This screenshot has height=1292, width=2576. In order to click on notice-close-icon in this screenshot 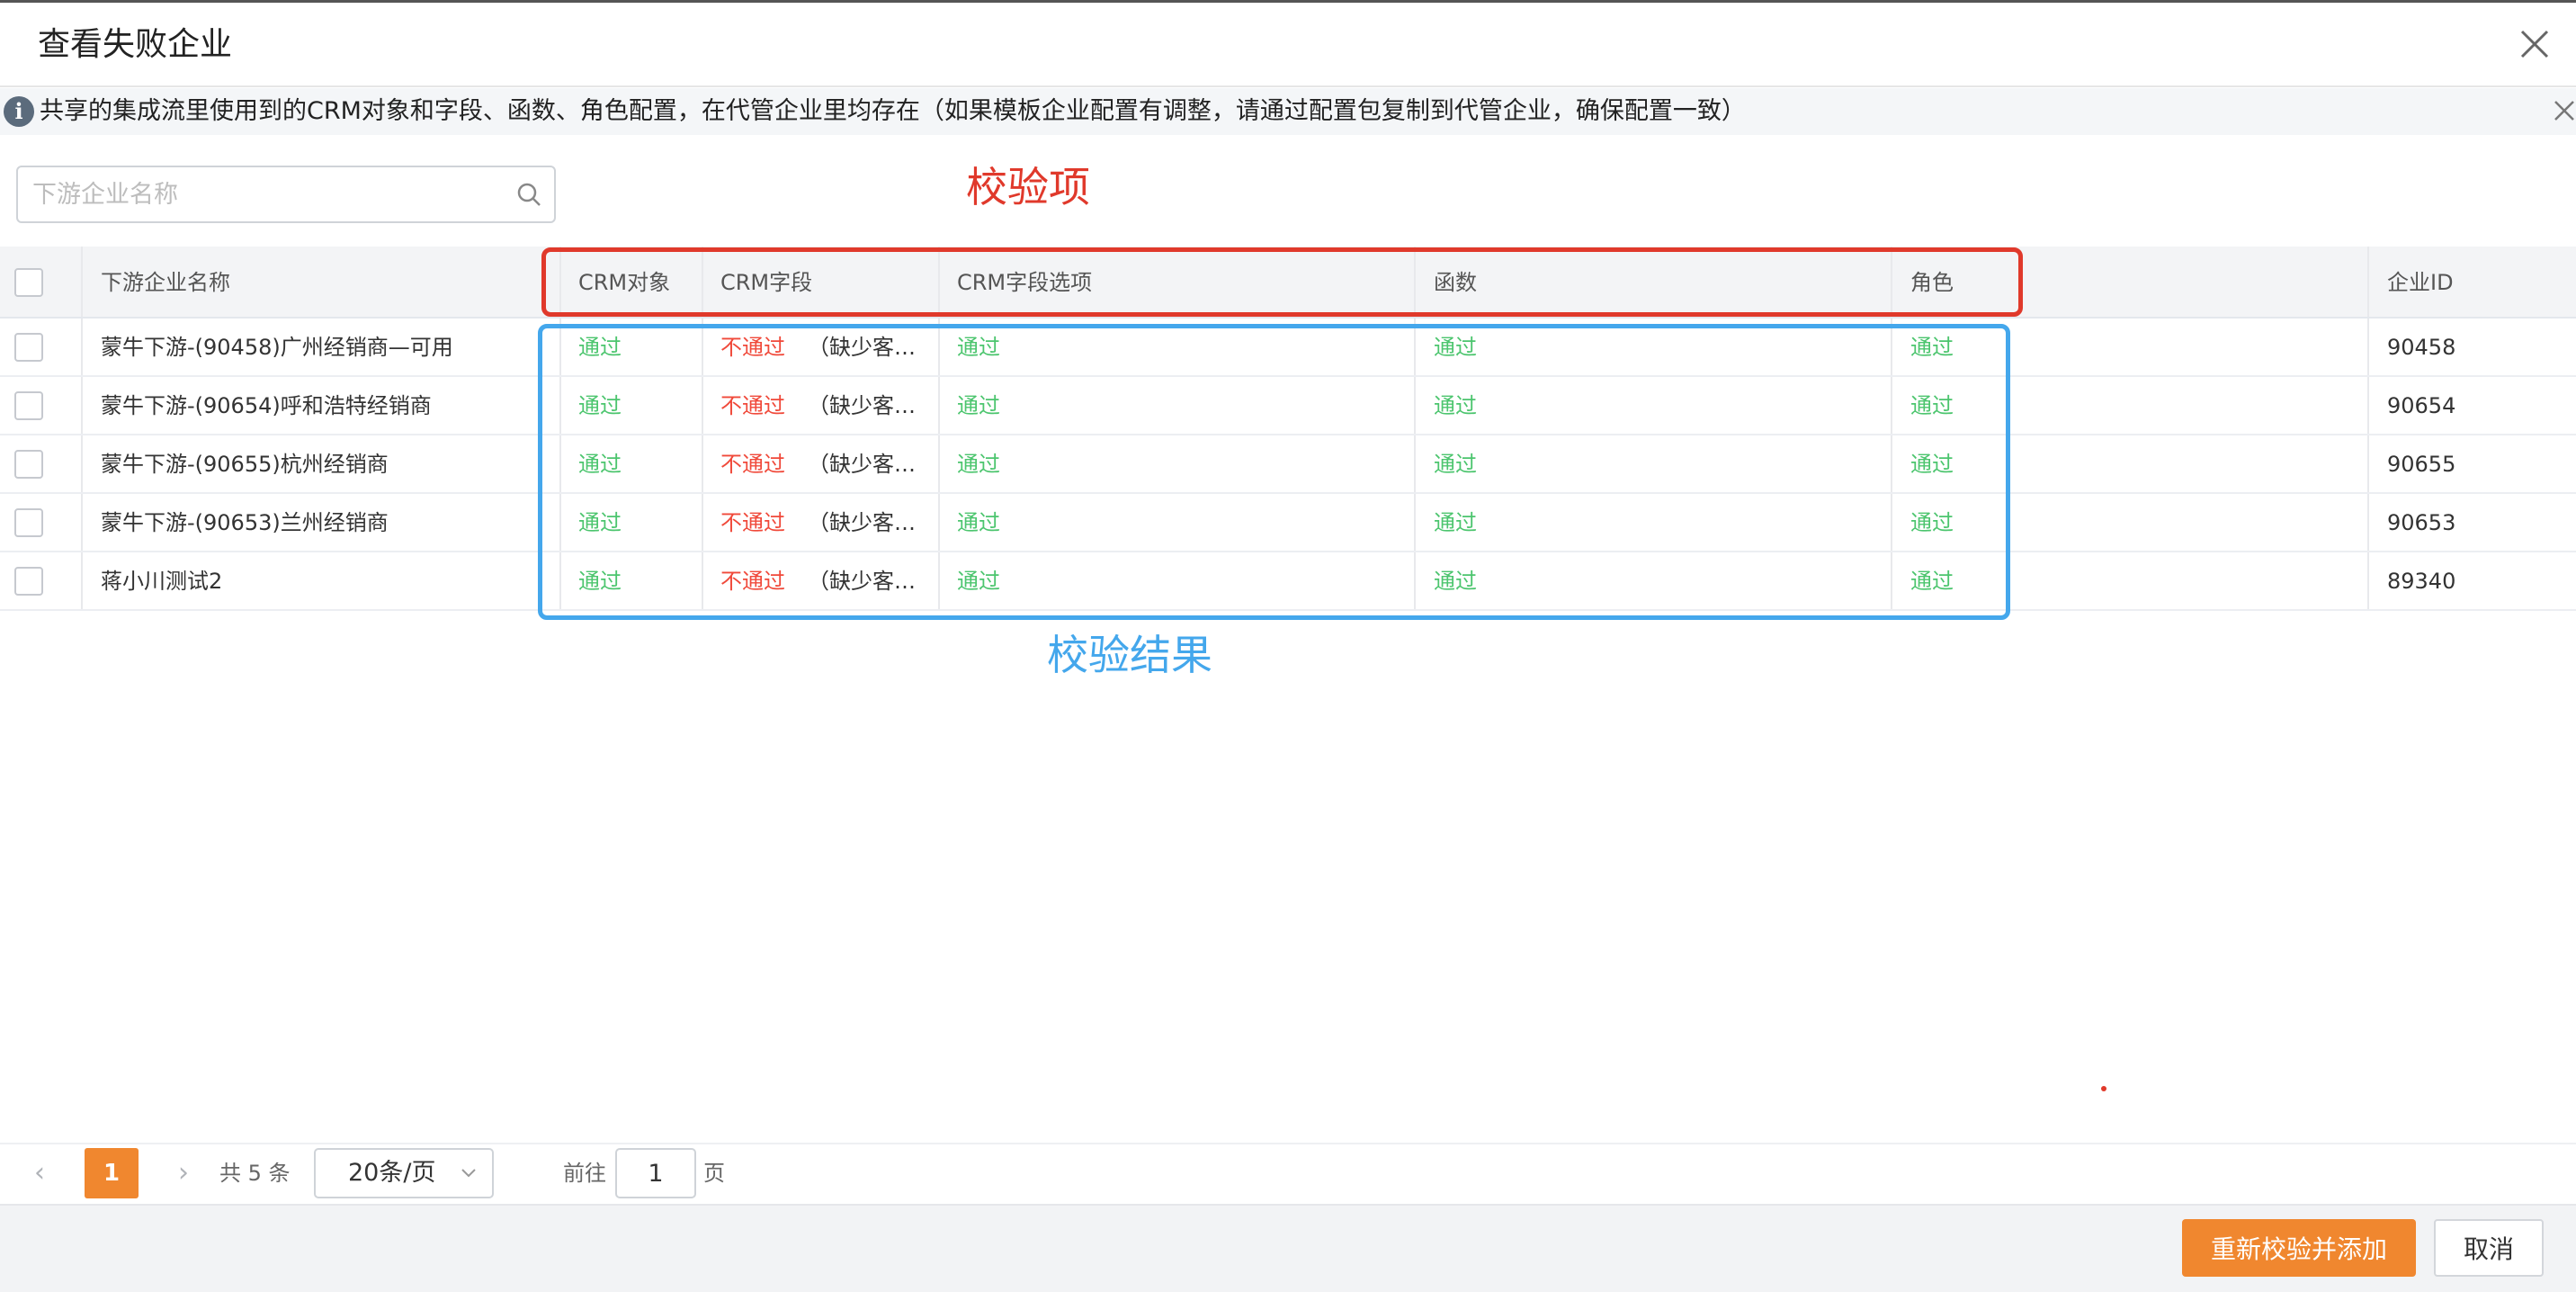, I will do `click(2563, 110)`.